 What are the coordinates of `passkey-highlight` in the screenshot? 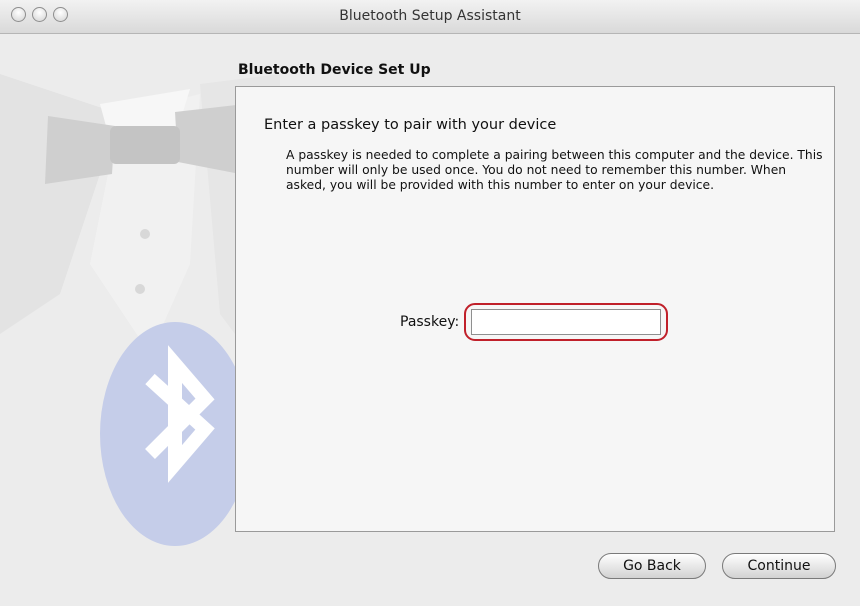 It's located at (566, 322).